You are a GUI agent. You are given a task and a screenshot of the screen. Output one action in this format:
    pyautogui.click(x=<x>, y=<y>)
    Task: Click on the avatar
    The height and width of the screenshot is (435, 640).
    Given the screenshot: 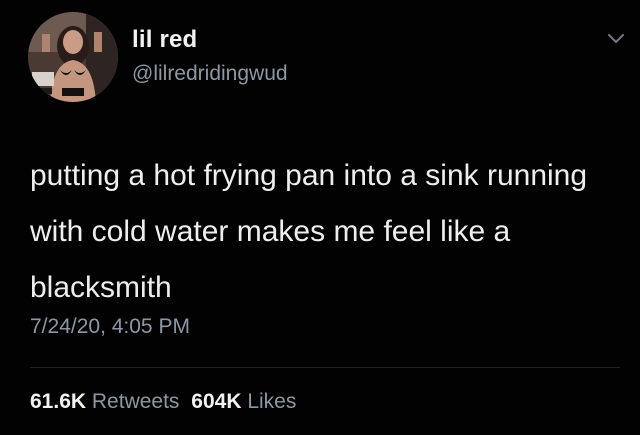 What is the action you would take?
    pyautogui.click(x=73, y=57)
    